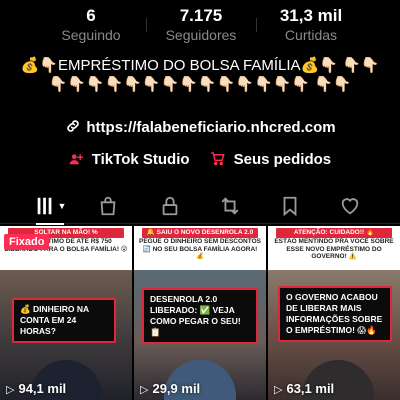 This screenshot has height=400, width=400. I want to click on following-label: Seguindo, so click(91, 35).